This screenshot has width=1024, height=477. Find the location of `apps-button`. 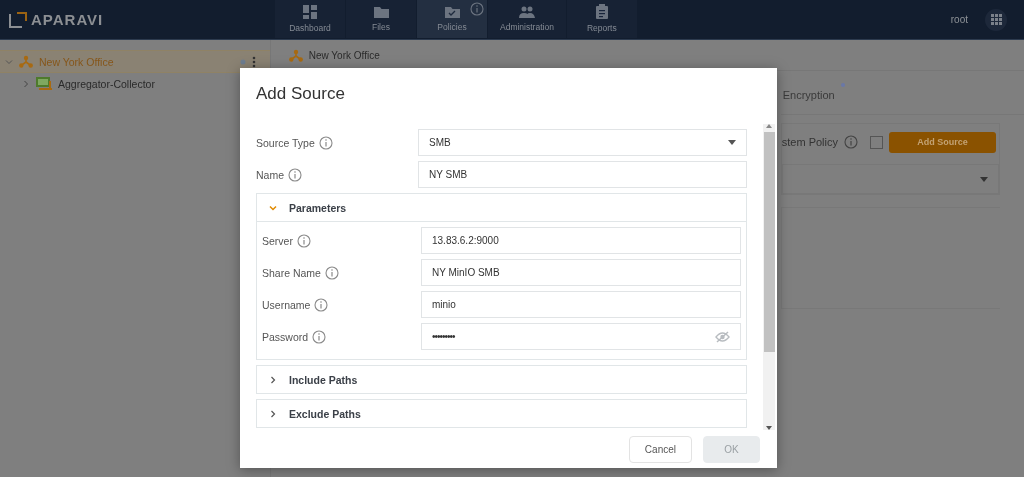

apps-button is located at coordinates (996, 19).